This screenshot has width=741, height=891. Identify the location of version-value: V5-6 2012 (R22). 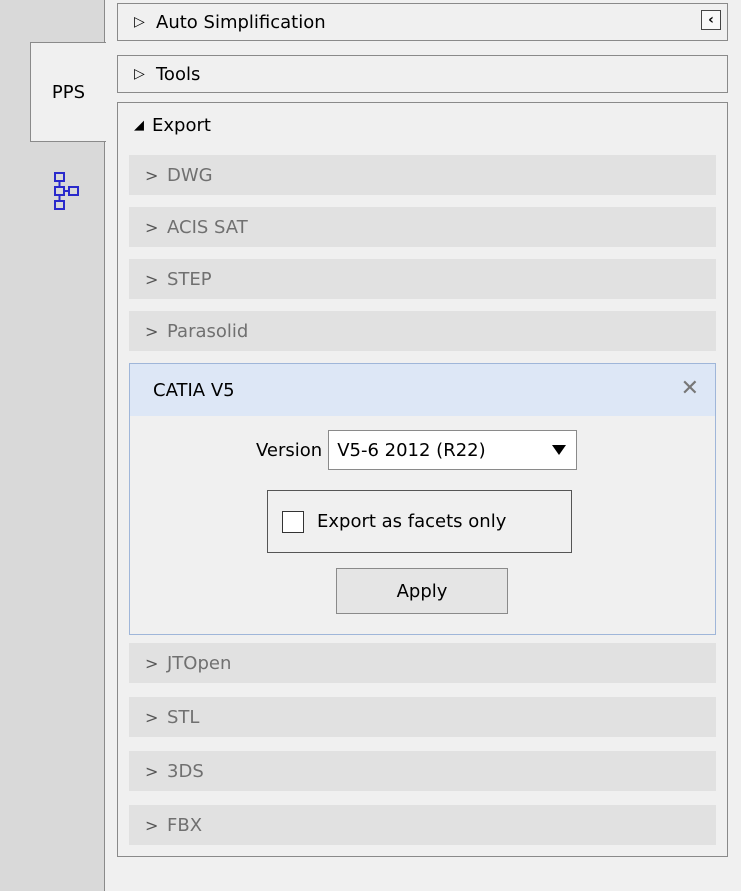
(411, 450).